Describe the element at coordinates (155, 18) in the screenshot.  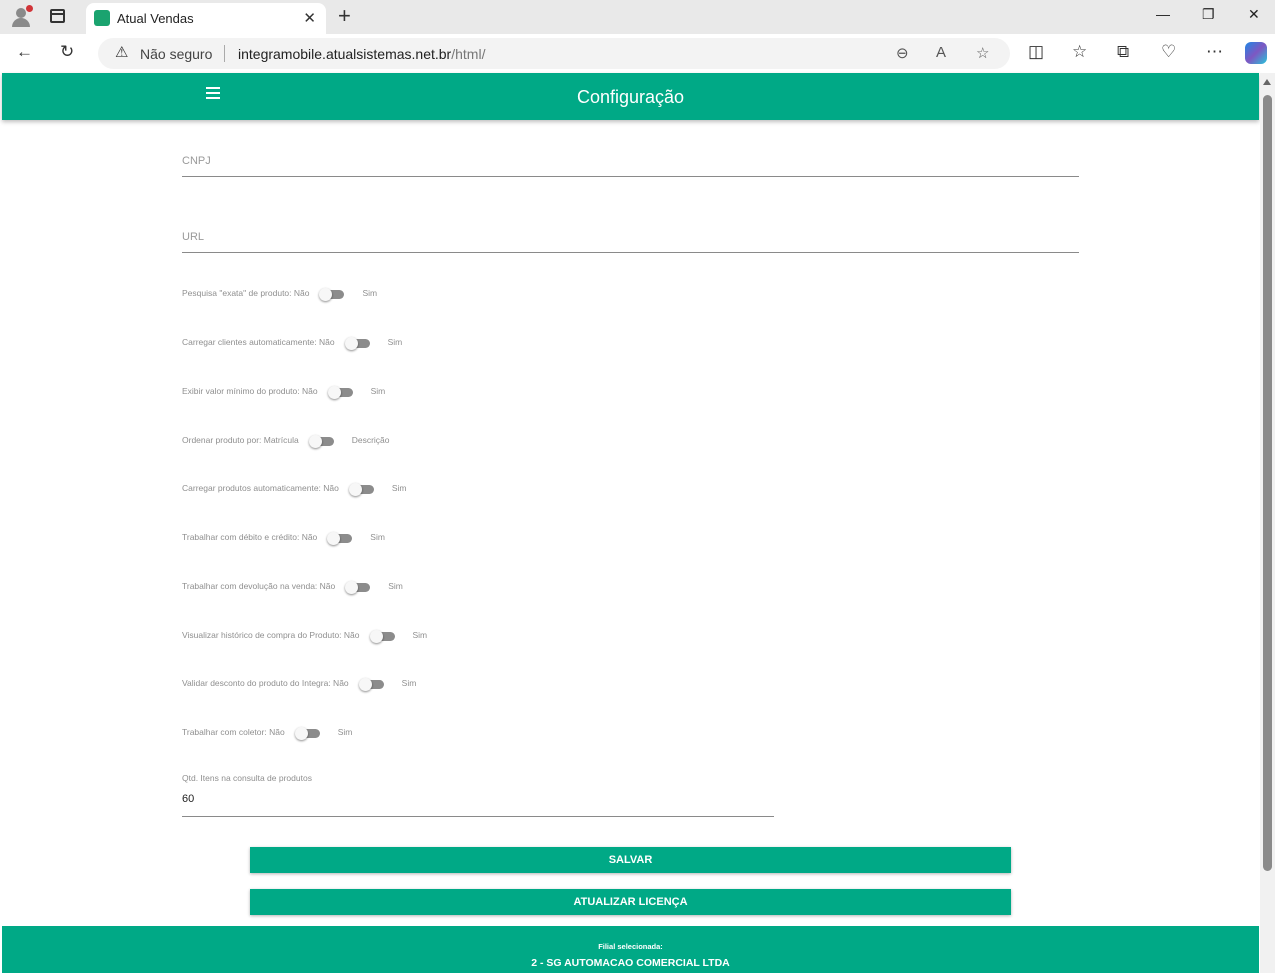
I see `tab-title: Atual Vendas` at that location.